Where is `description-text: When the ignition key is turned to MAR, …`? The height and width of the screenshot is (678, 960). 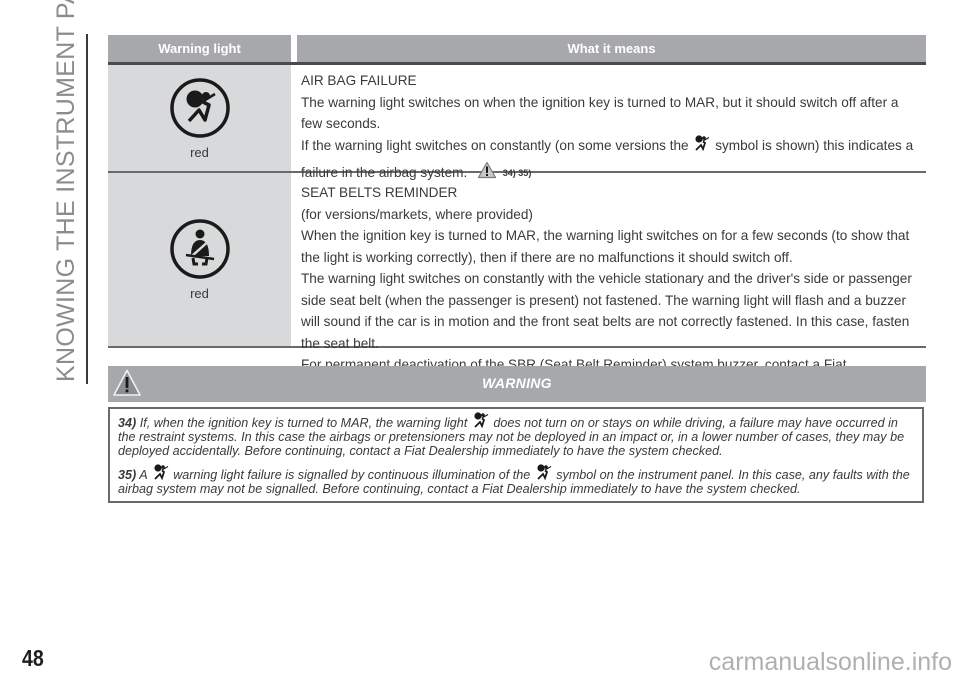
description-text: When the ignition key is turned to MAR, … is located at coordinates (605, 246).